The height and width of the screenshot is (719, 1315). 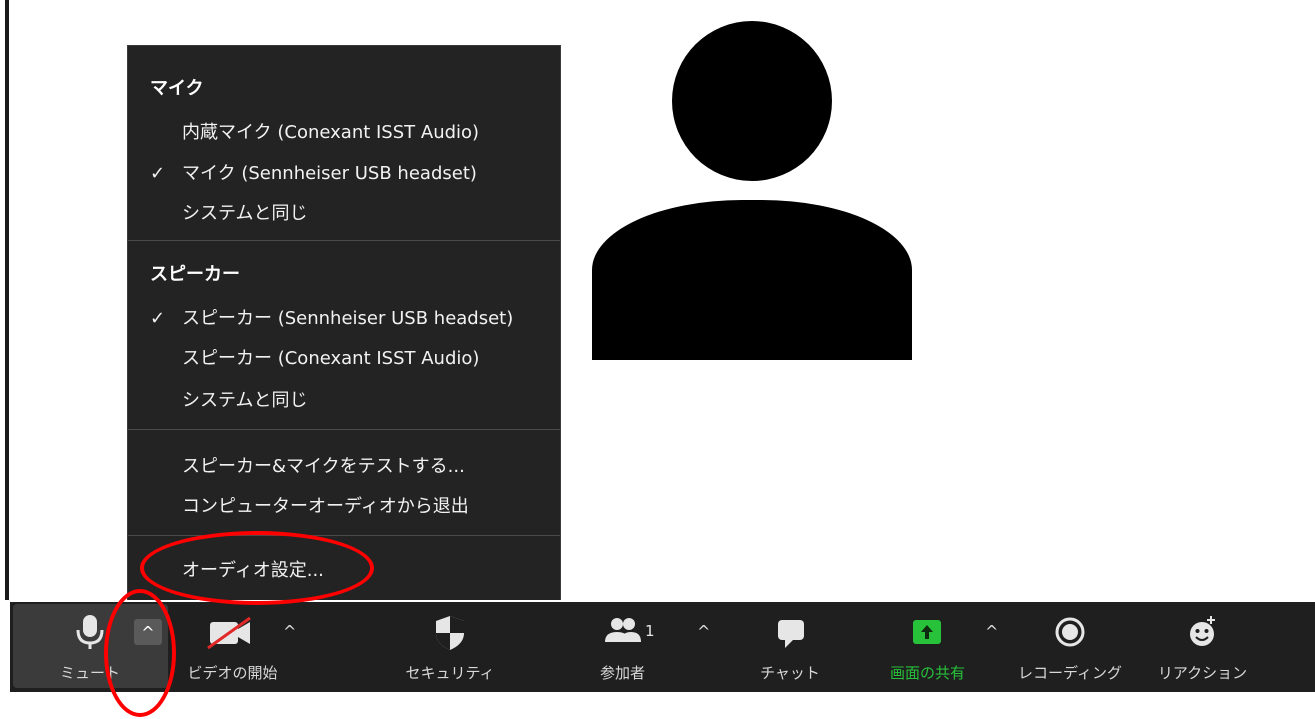 What do you see at coordinates (927, 673) in the screenshot?
I see `share-screen-label: 画面の共有` at bounding box center [927, 673].